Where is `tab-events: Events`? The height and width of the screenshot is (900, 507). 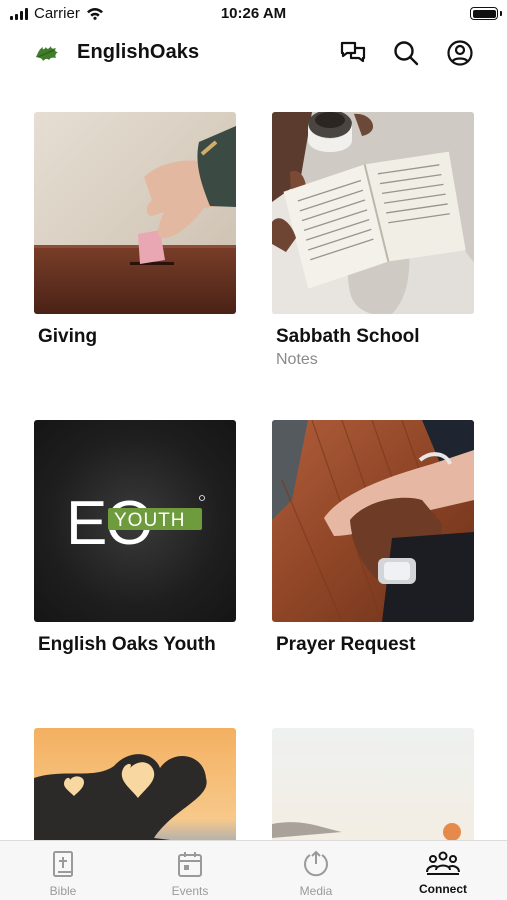
tab-events: Events is located at coordinates (190, 870).